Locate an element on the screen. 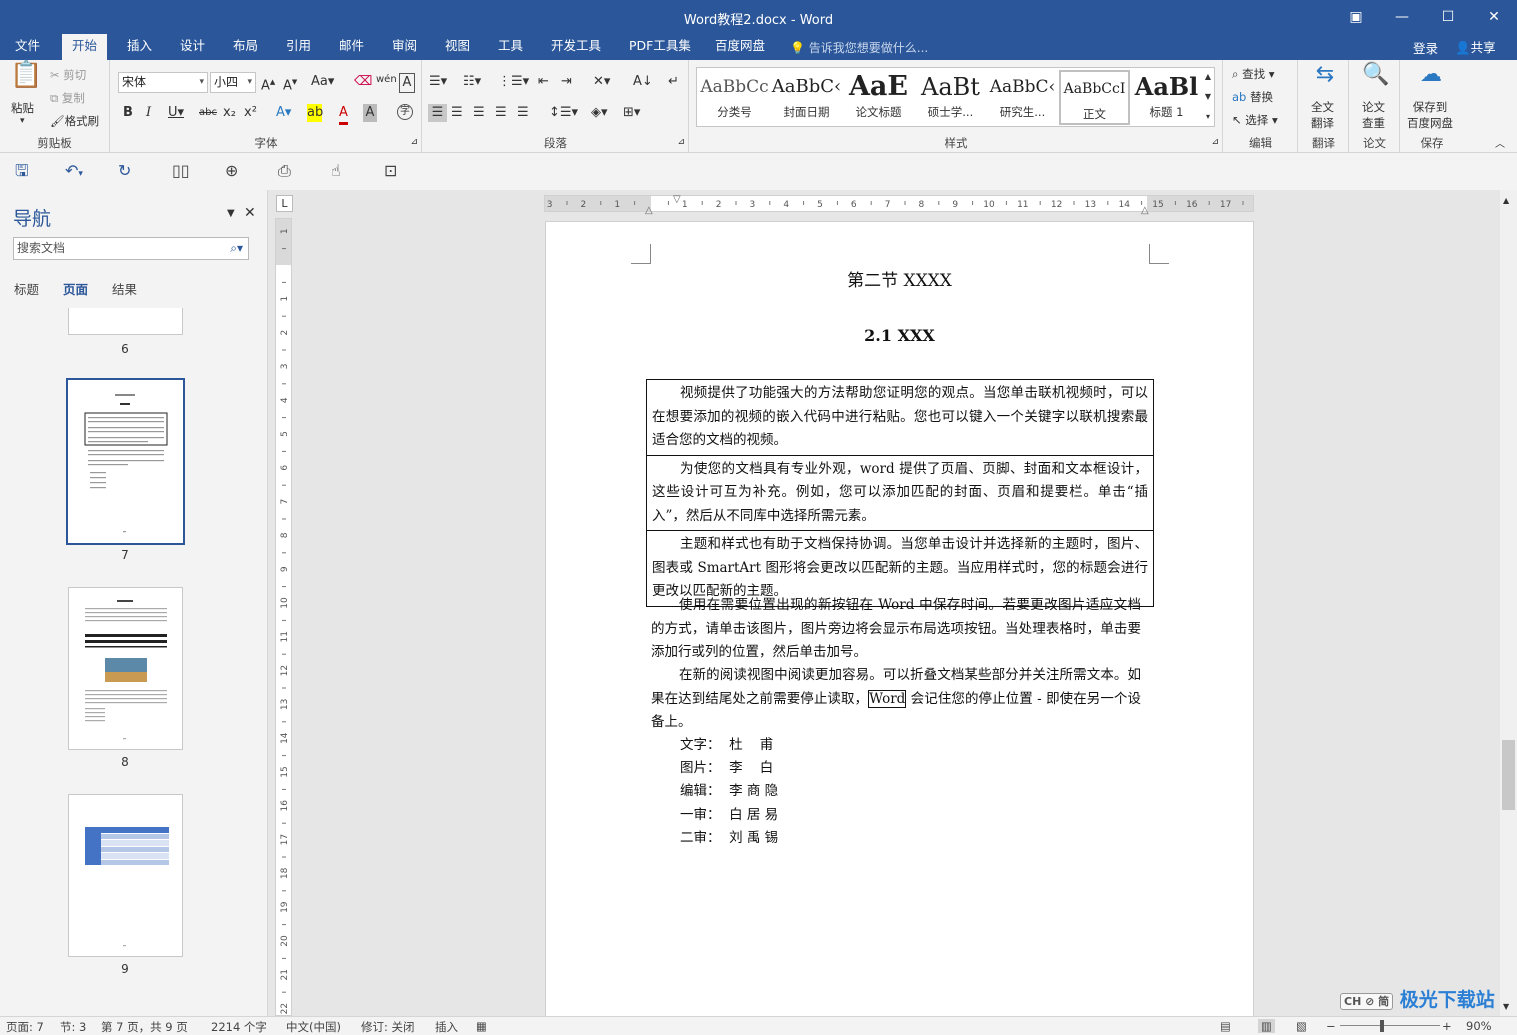 Image resolution: width=1517 pixels, height=1035 pixels. paper-check-button: 论文 查重 is located at coordinates (1373, 115).